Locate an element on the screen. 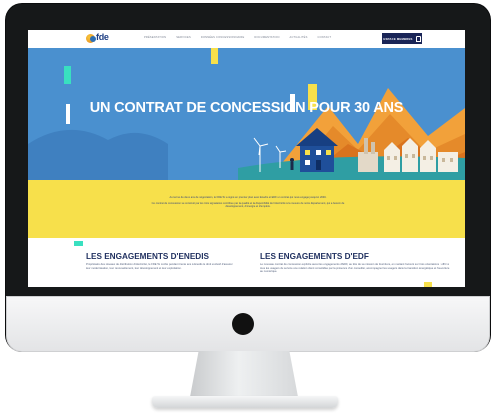  nav-link-documentation: DOCUMENTATION is located at coordinates (266, 37).